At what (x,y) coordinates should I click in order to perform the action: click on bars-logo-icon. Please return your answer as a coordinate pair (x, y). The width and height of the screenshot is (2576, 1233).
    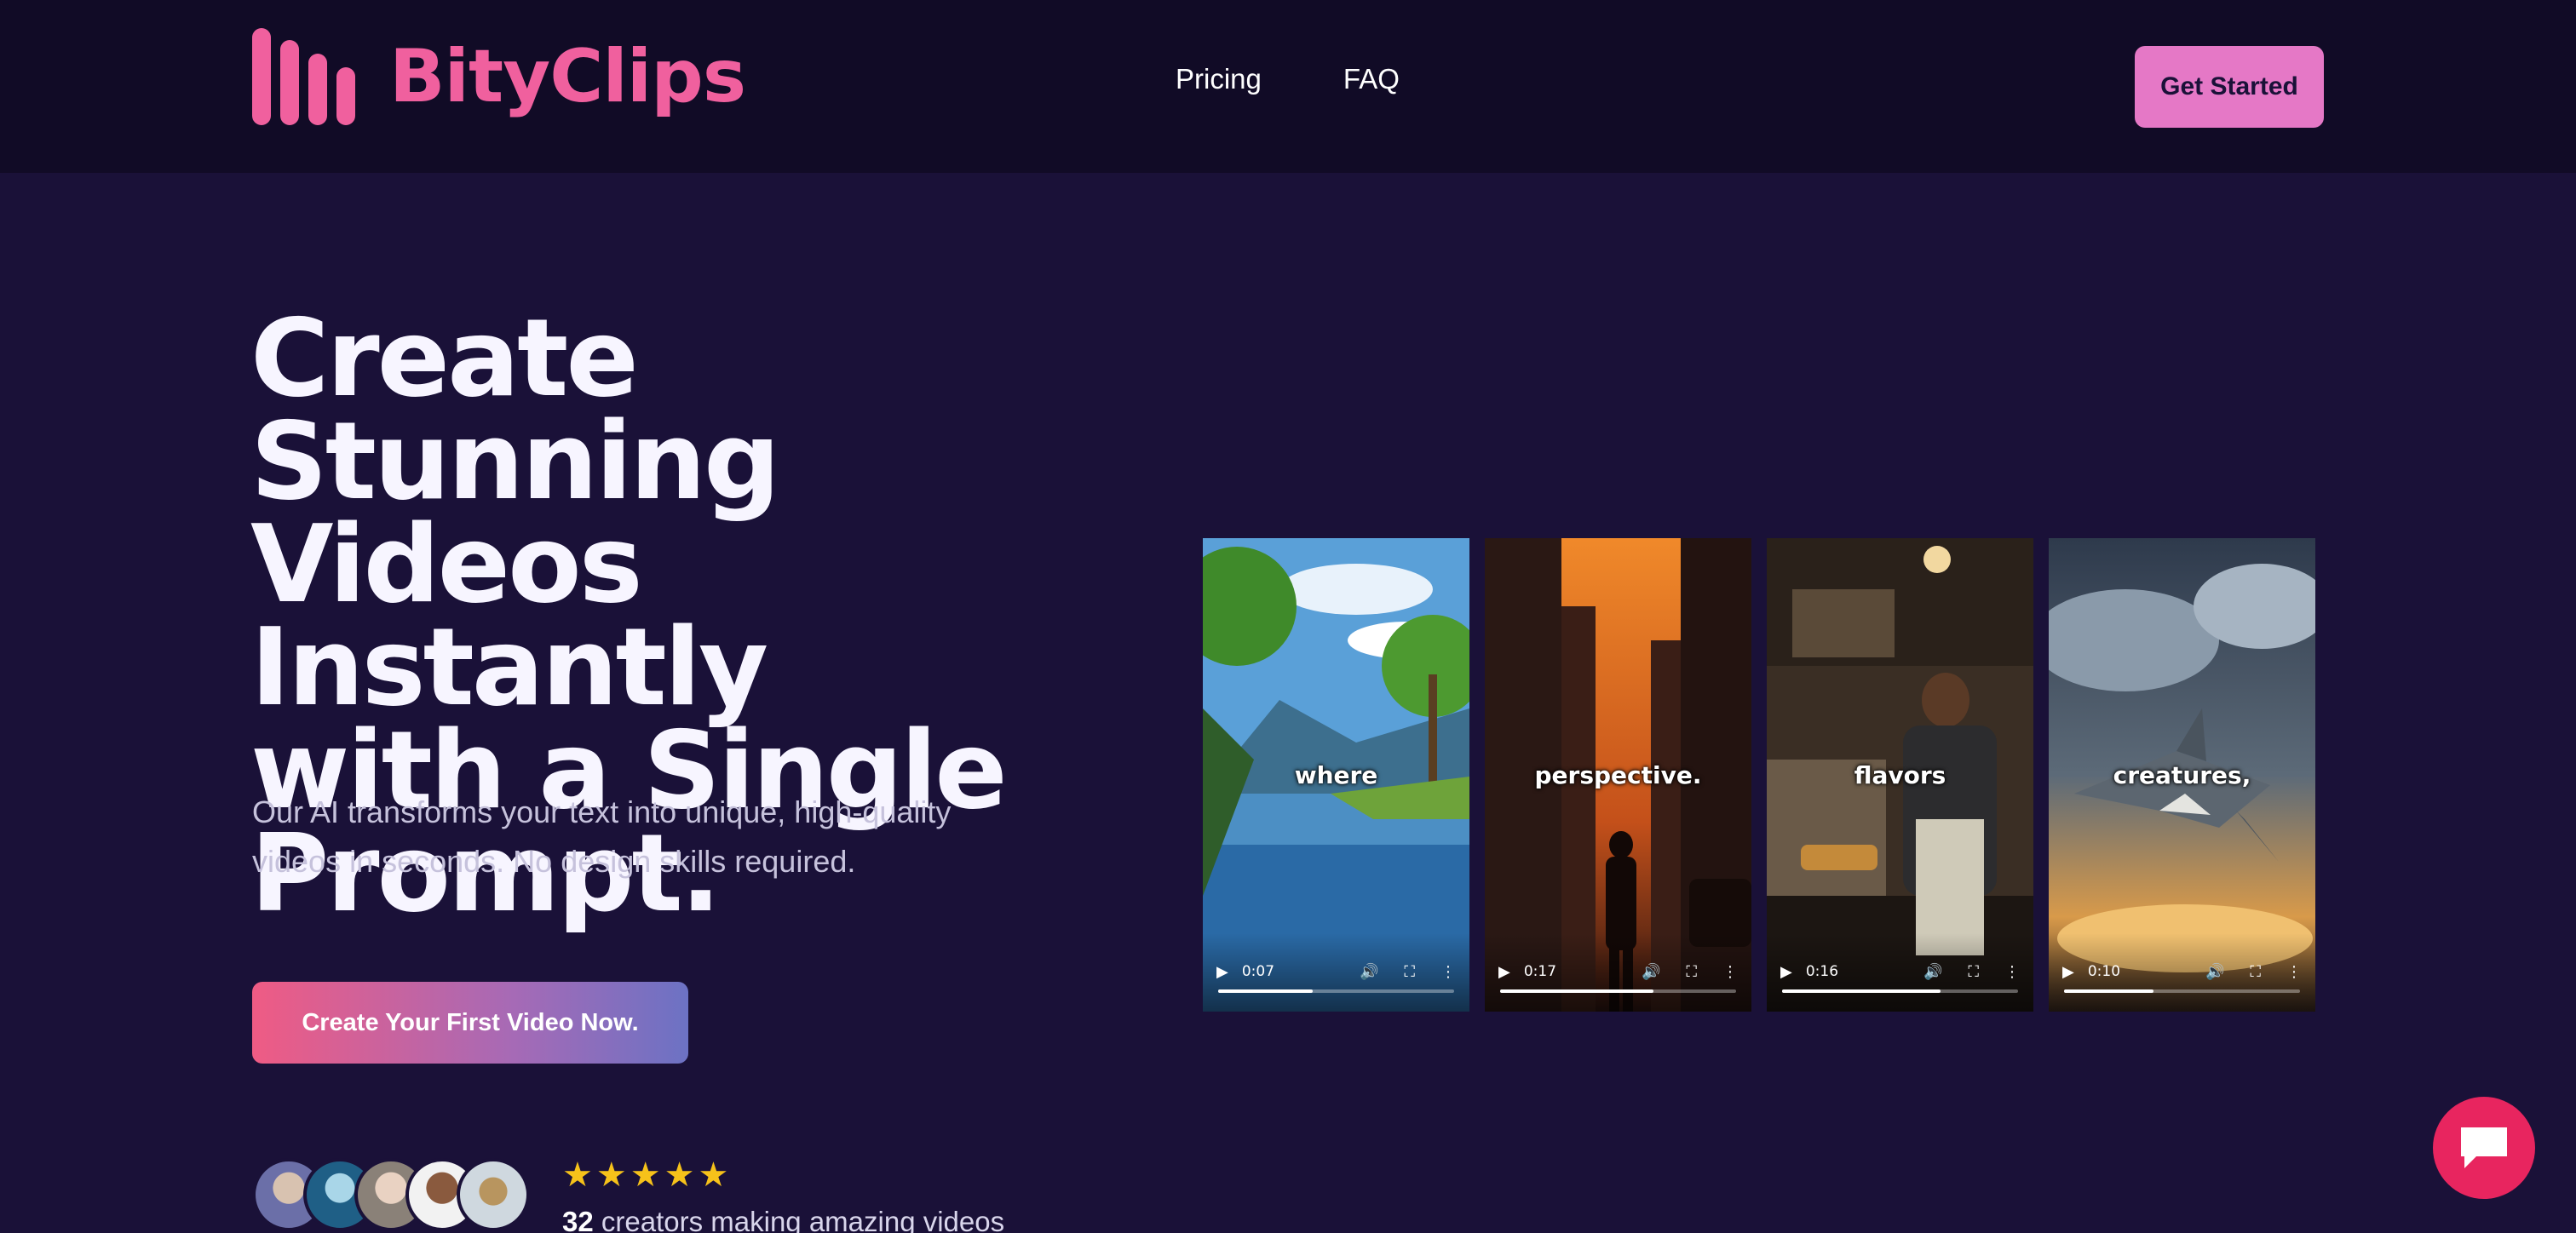
    Looking at the image, I should click on (303, 76).